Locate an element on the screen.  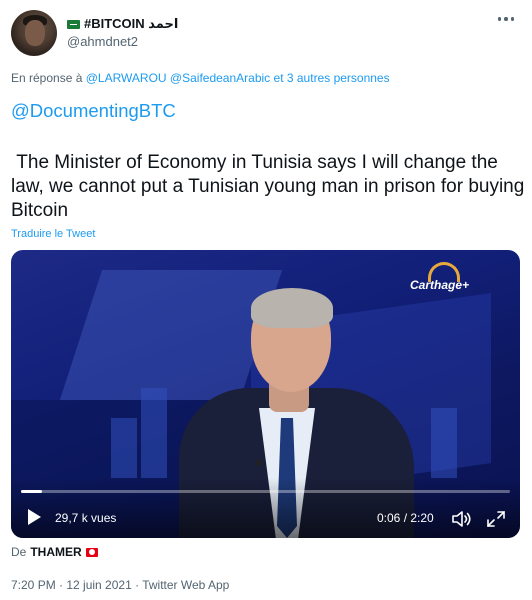
avatar is located at coordinates (34, 33).